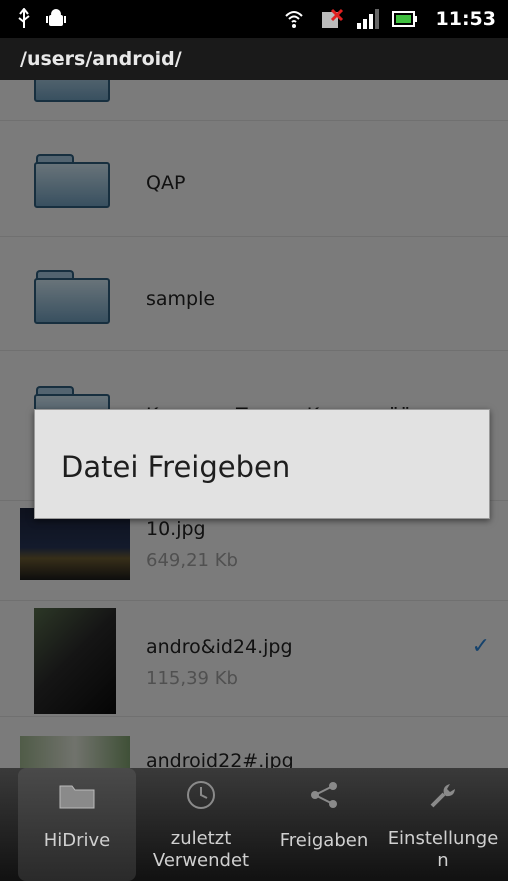  I want to click on folder-icon, so click(77, 798).